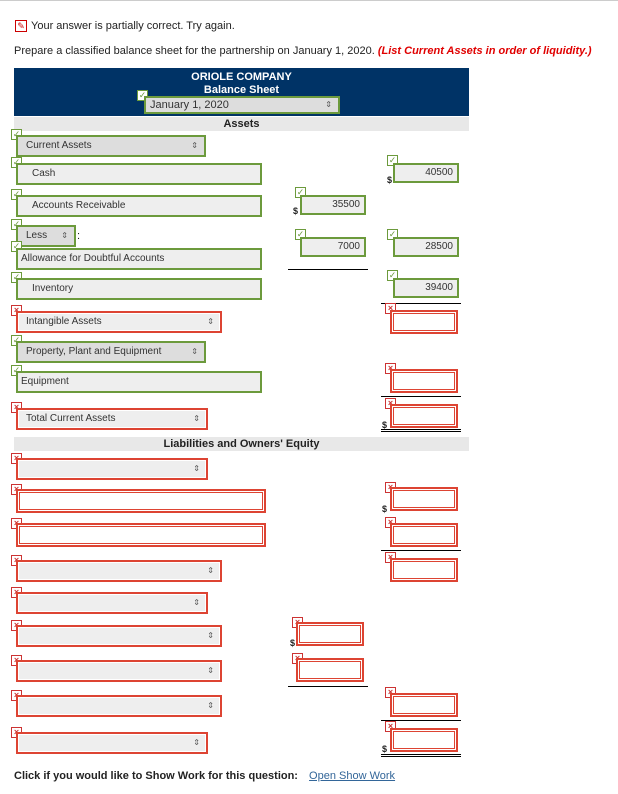  I want to click on assets-section-label: Assets, so click(241, 124).